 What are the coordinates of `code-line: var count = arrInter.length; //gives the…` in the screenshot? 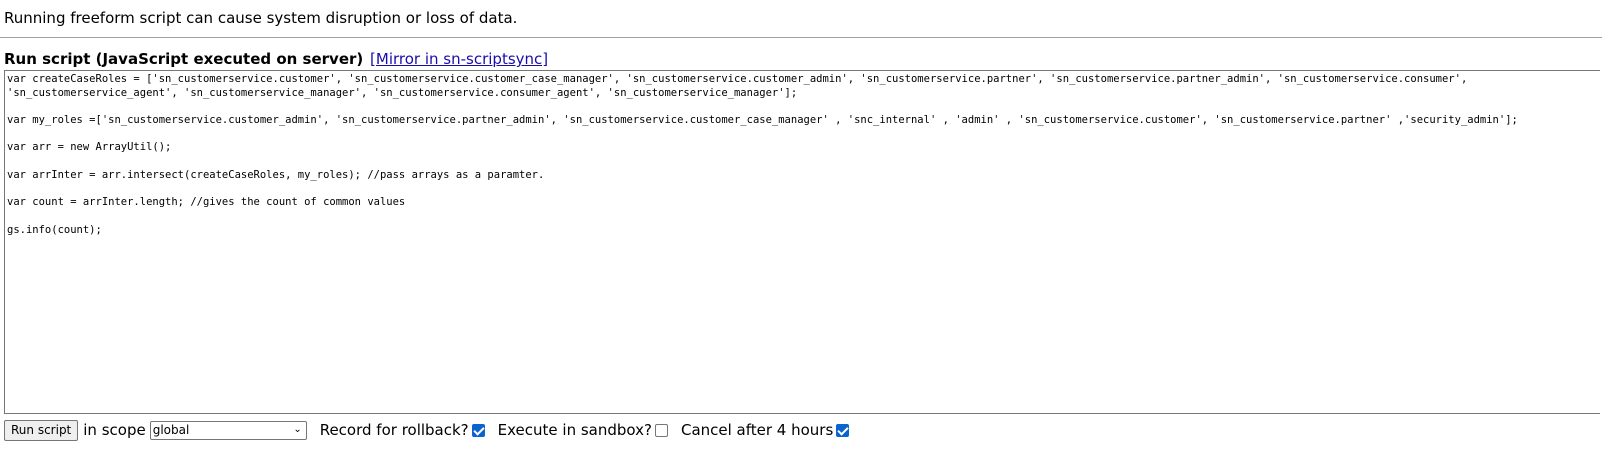 It's located at (206, 202).